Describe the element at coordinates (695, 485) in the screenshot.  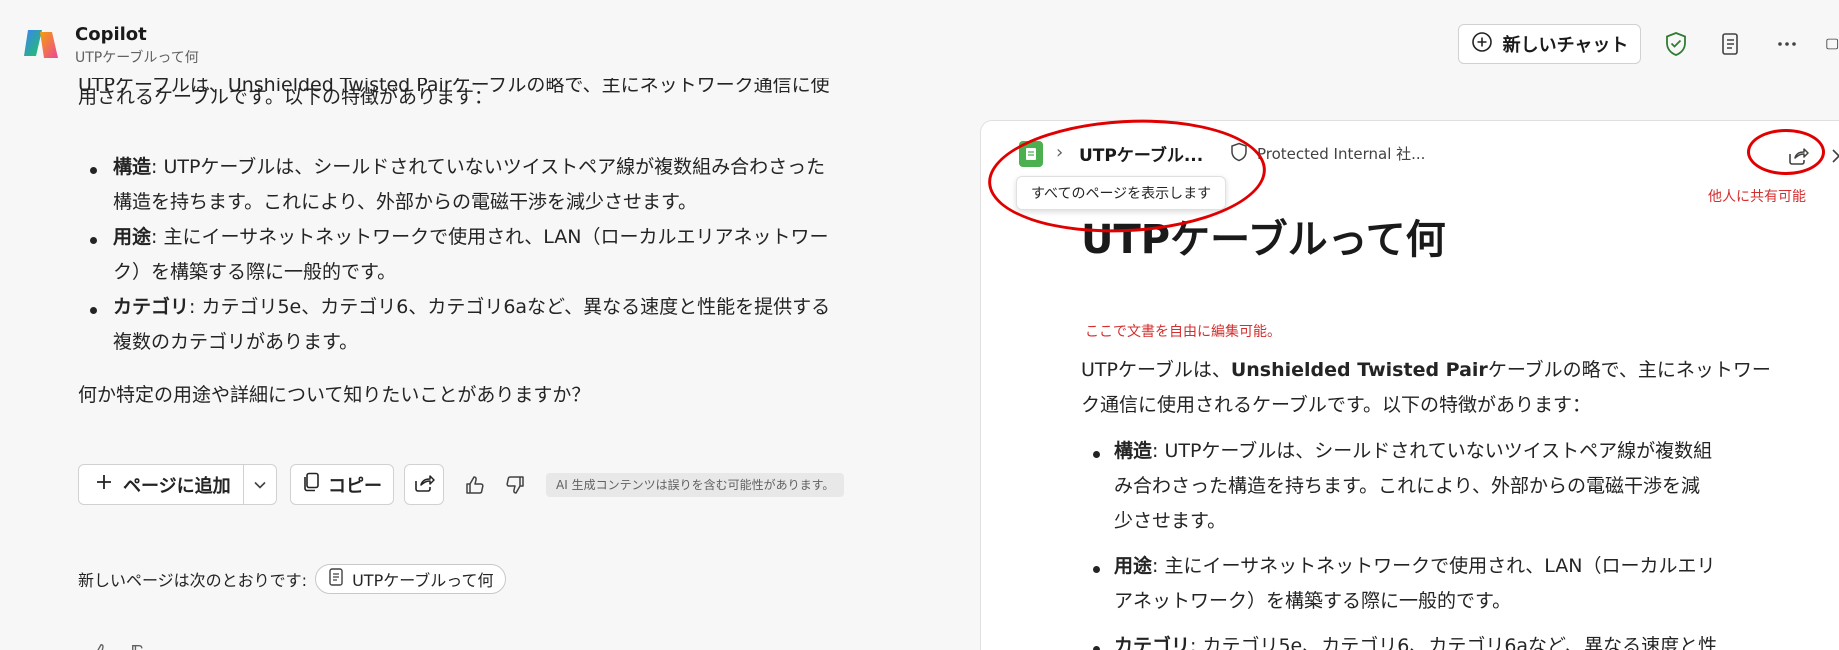
I see `ai-disclaimer: AI 生成コンテンツは誤りを含む可能性があります。` at that location.